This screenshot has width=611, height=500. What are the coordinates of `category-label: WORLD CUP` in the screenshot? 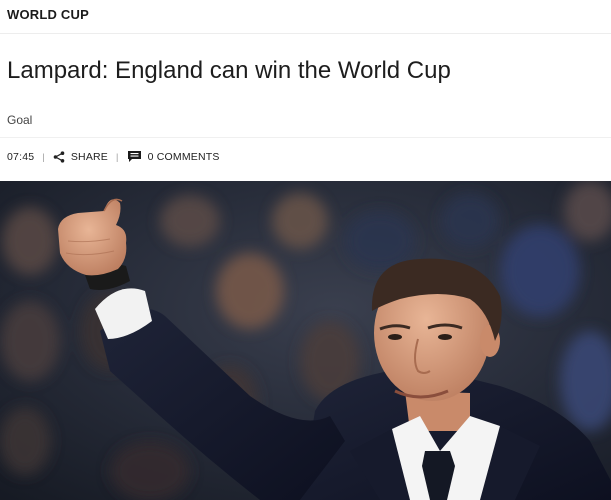 It's located at (48, 14).